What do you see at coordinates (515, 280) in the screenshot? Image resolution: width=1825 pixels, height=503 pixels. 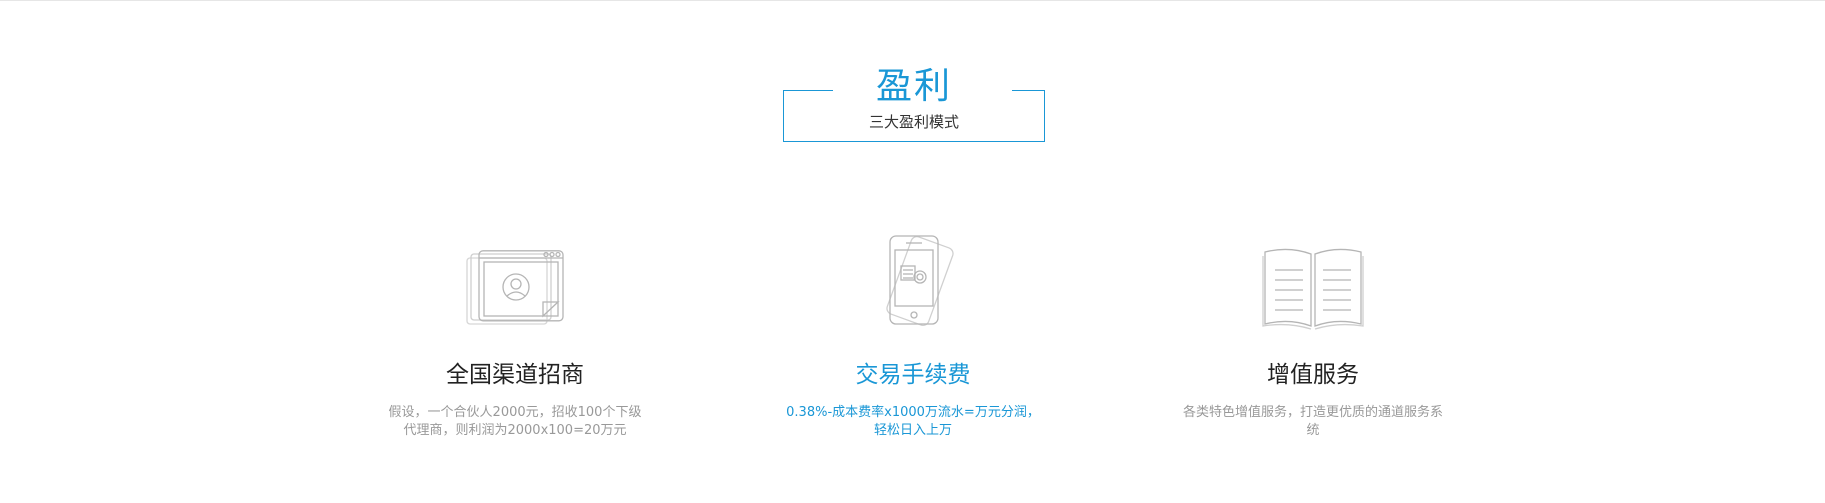 I see `agent-window-icon` at bounding box center [515, 280].